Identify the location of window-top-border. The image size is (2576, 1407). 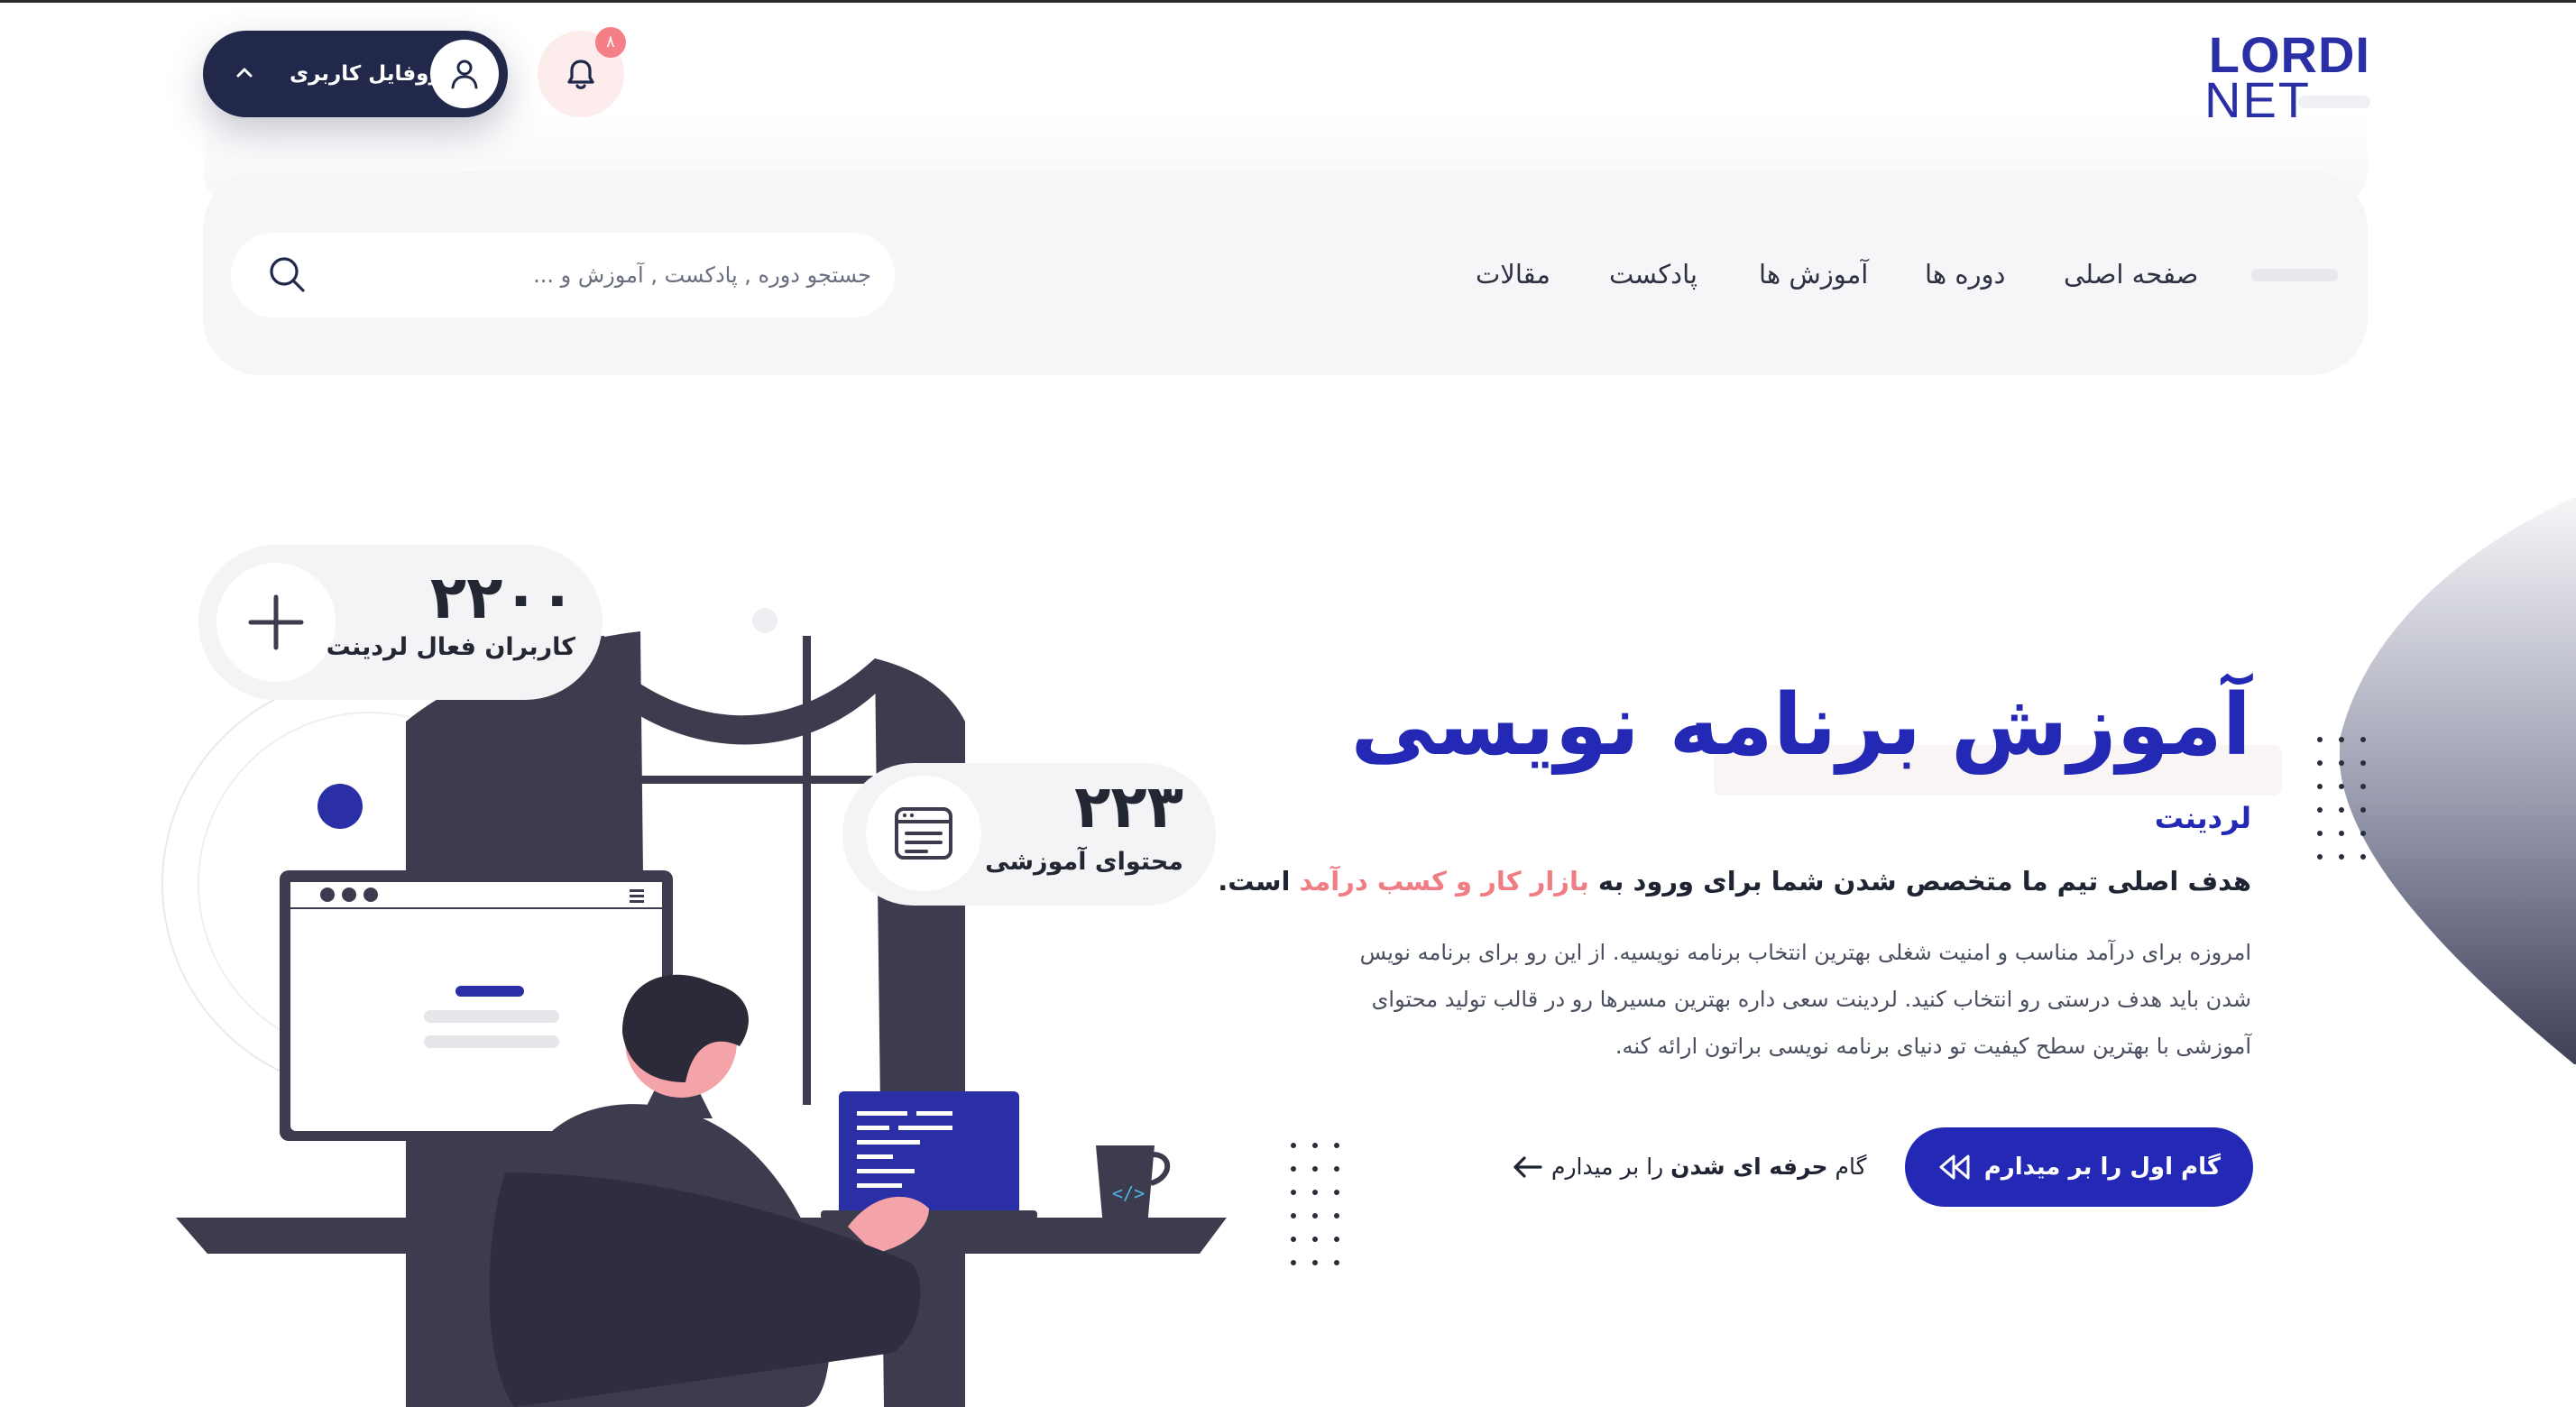
(1288, 1).